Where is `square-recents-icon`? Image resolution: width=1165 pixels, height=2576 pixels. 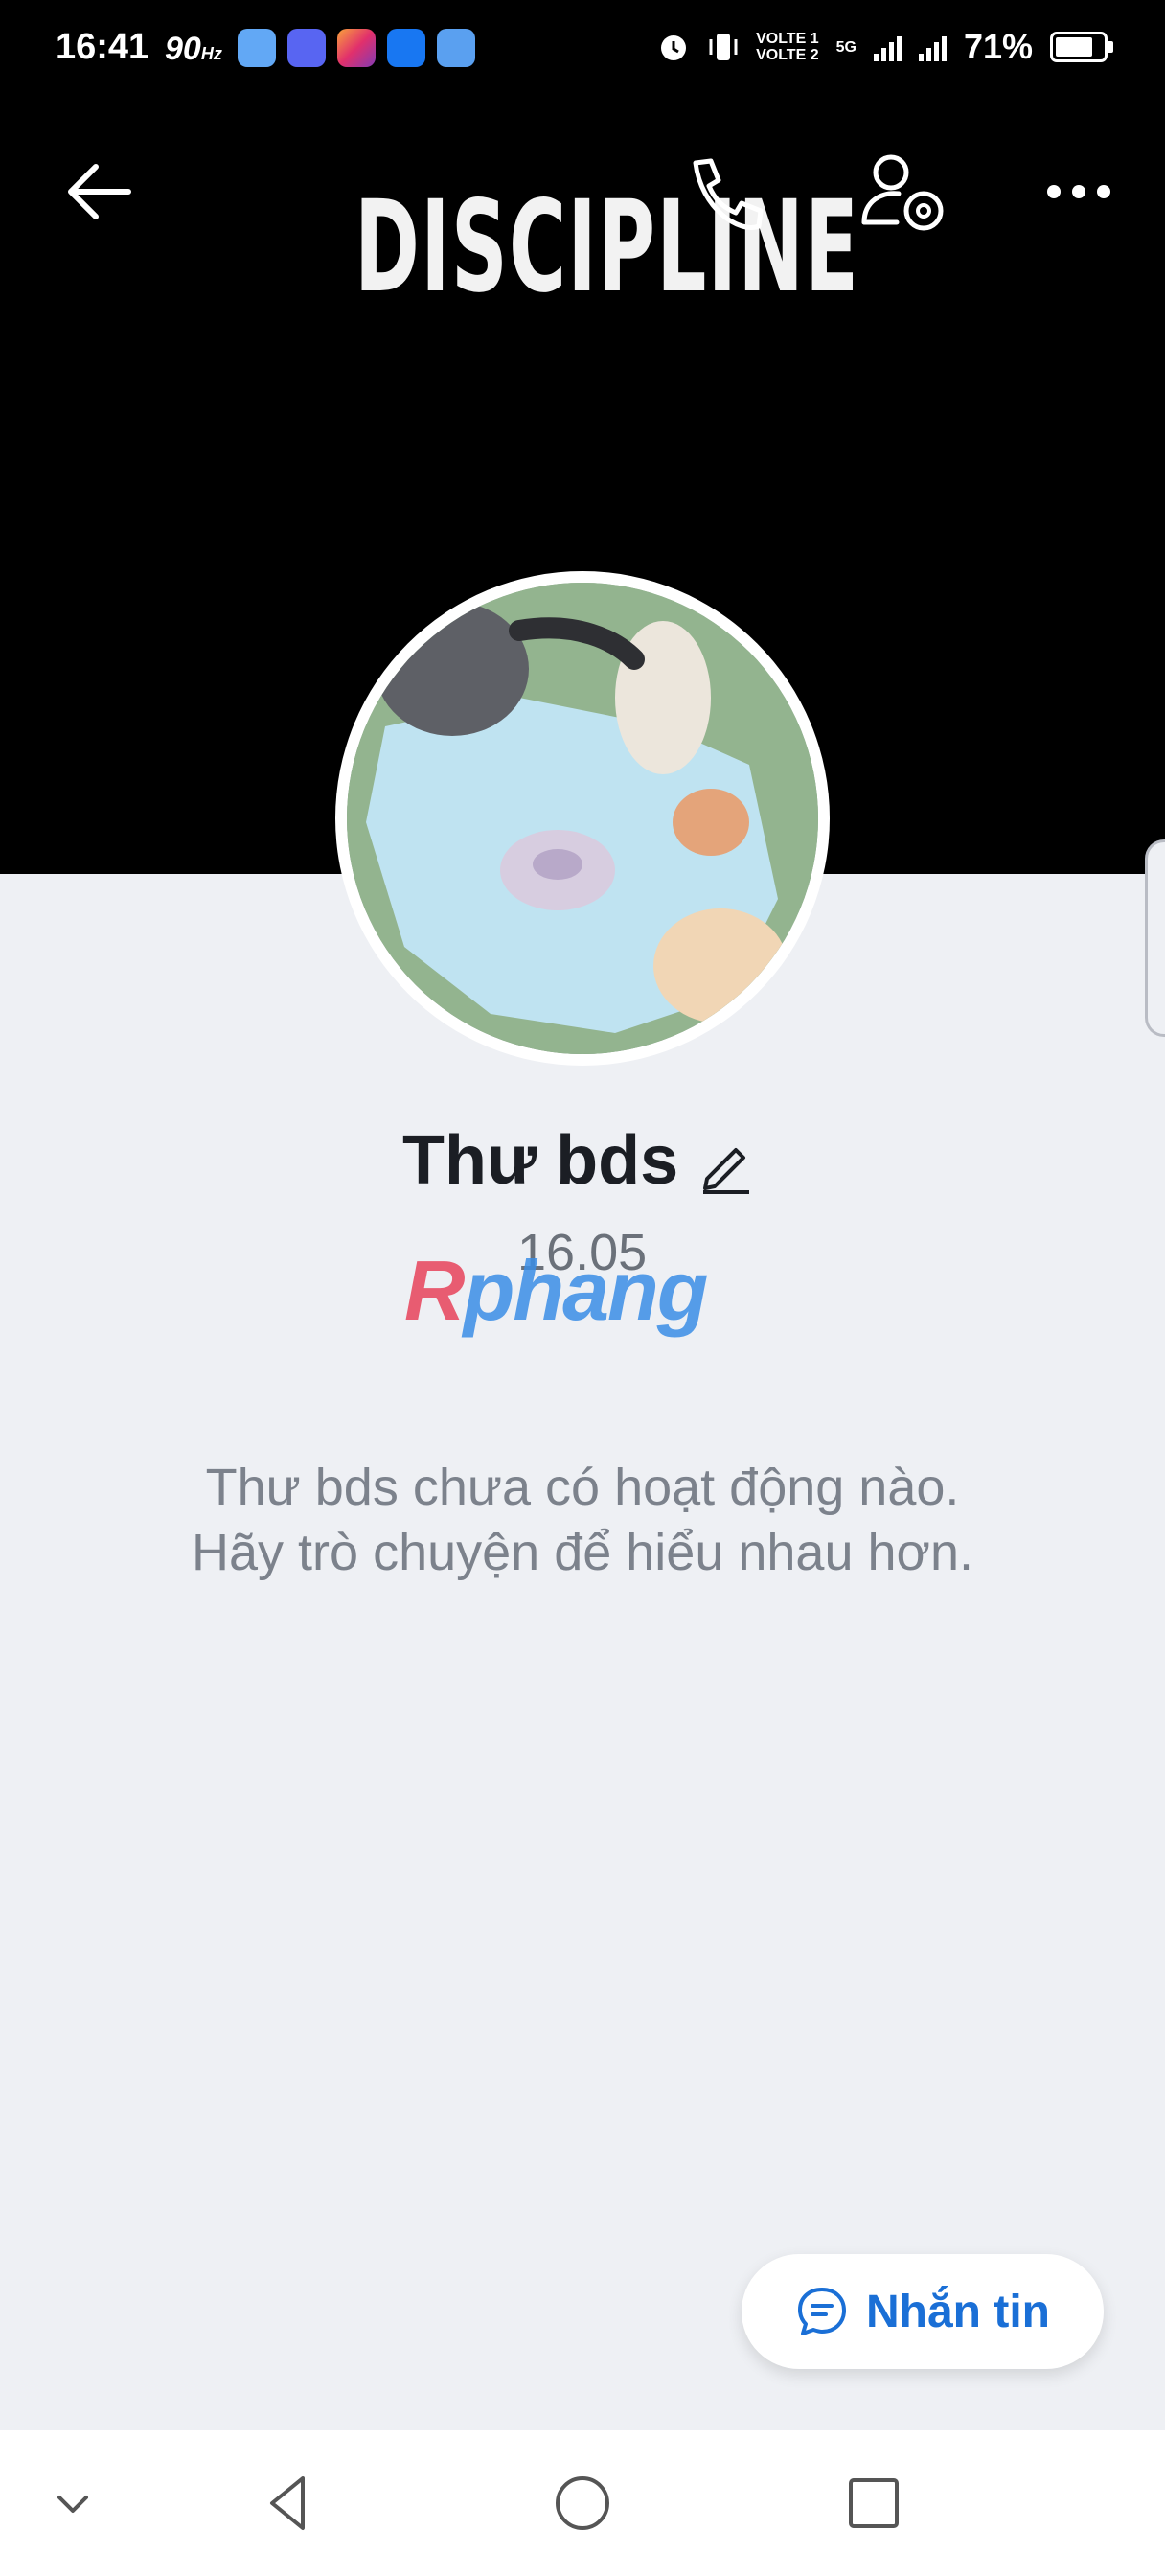
square-recents-icon is located at coordinates (874, 2503).